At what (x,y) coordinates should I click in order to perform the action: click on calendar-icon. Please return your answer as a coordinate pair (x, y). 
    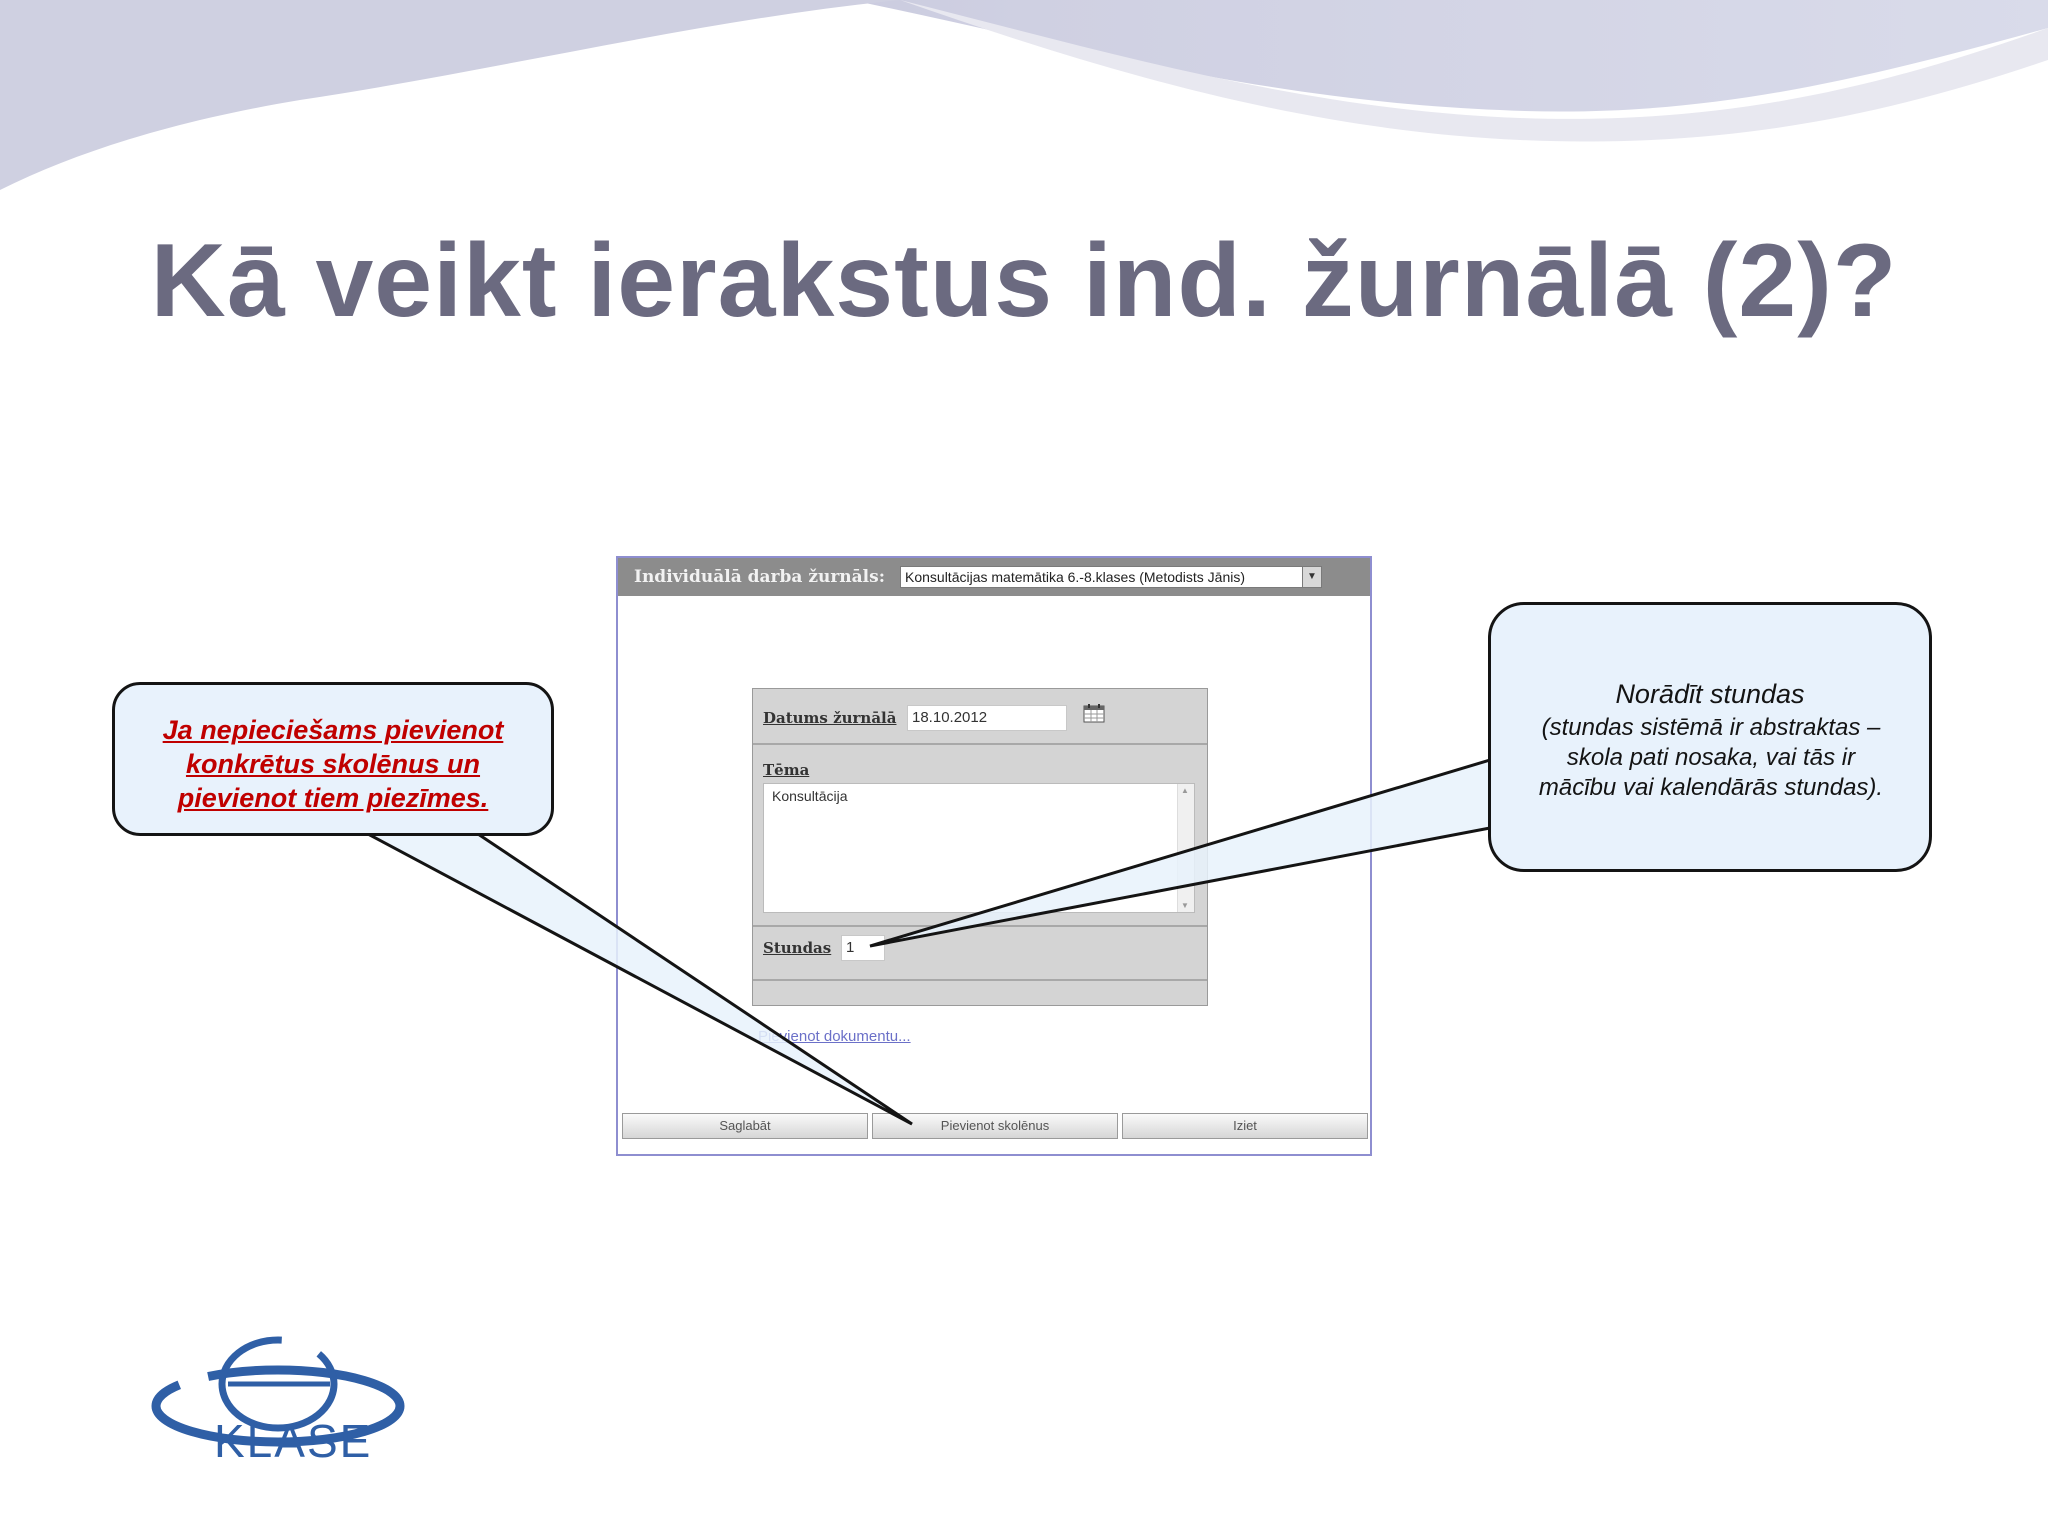
    Looking at the image, I should click on (1094, 713).